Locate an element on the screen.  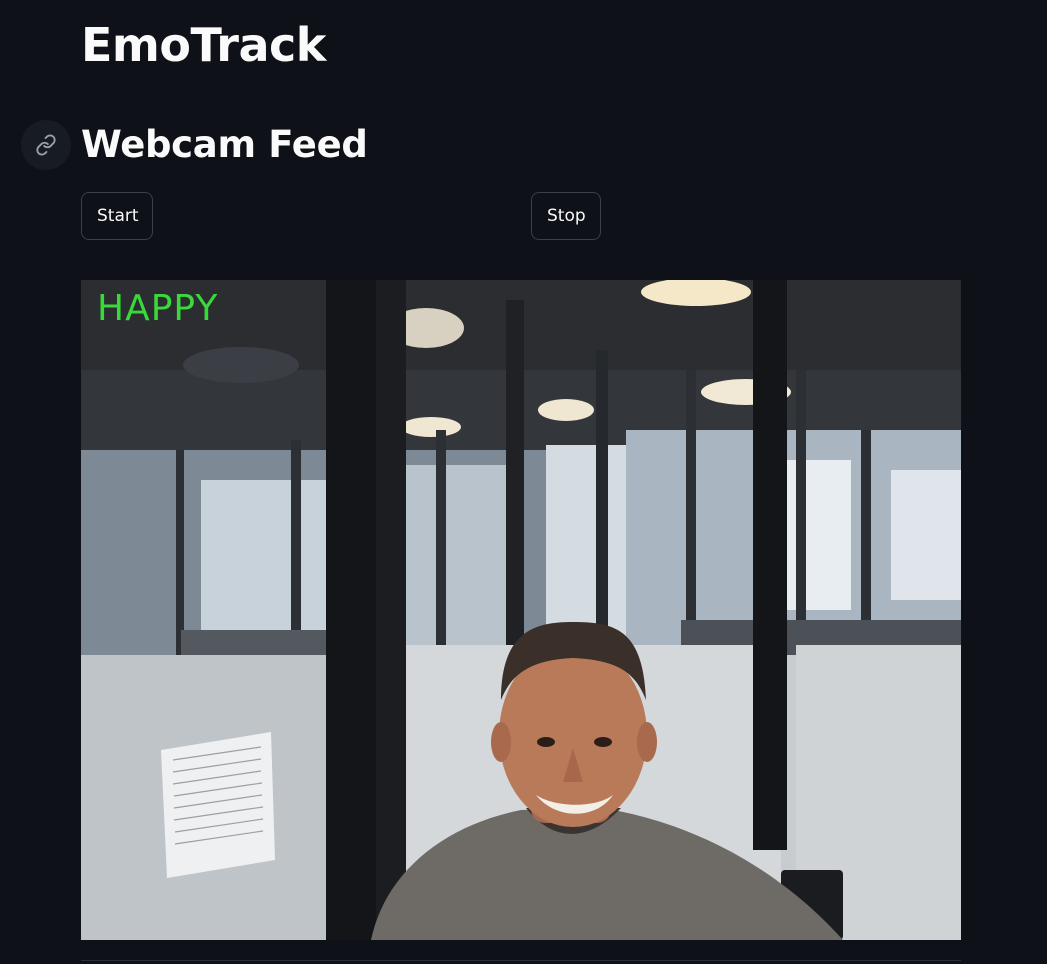
section-anchor-link is located at coordinates (46, 145).